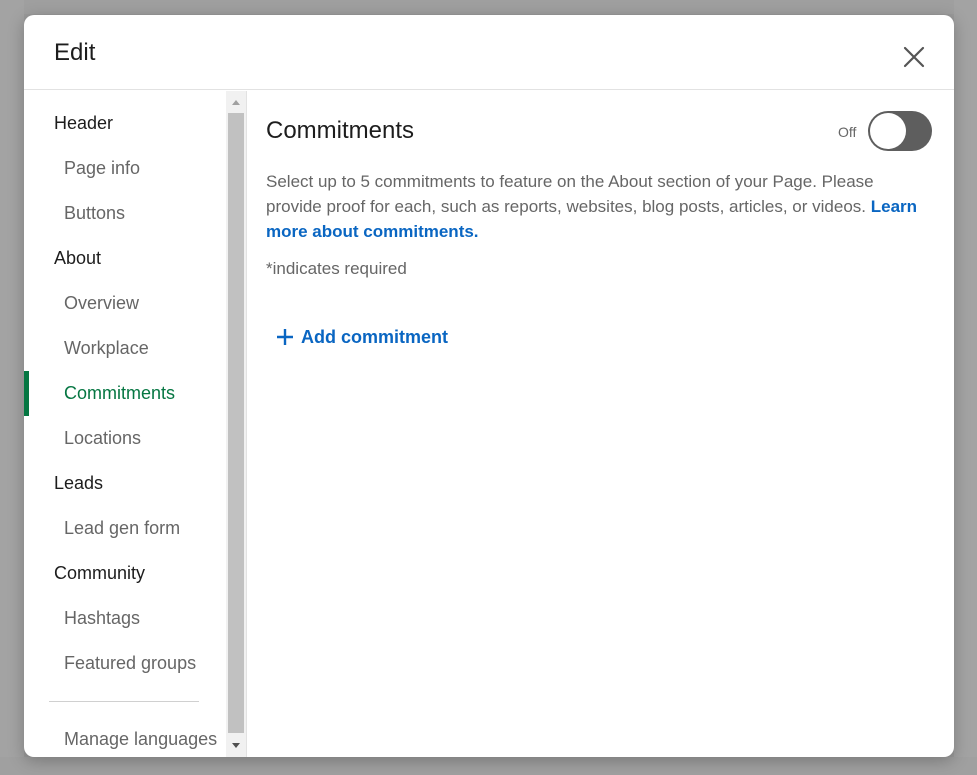 Image resolution: width=977 pixels, height=775 pixels. What do you see at coordinates (100, 573) in the screenshot?
I see `nav-group-community: Community` at bounding box center [100, 573].